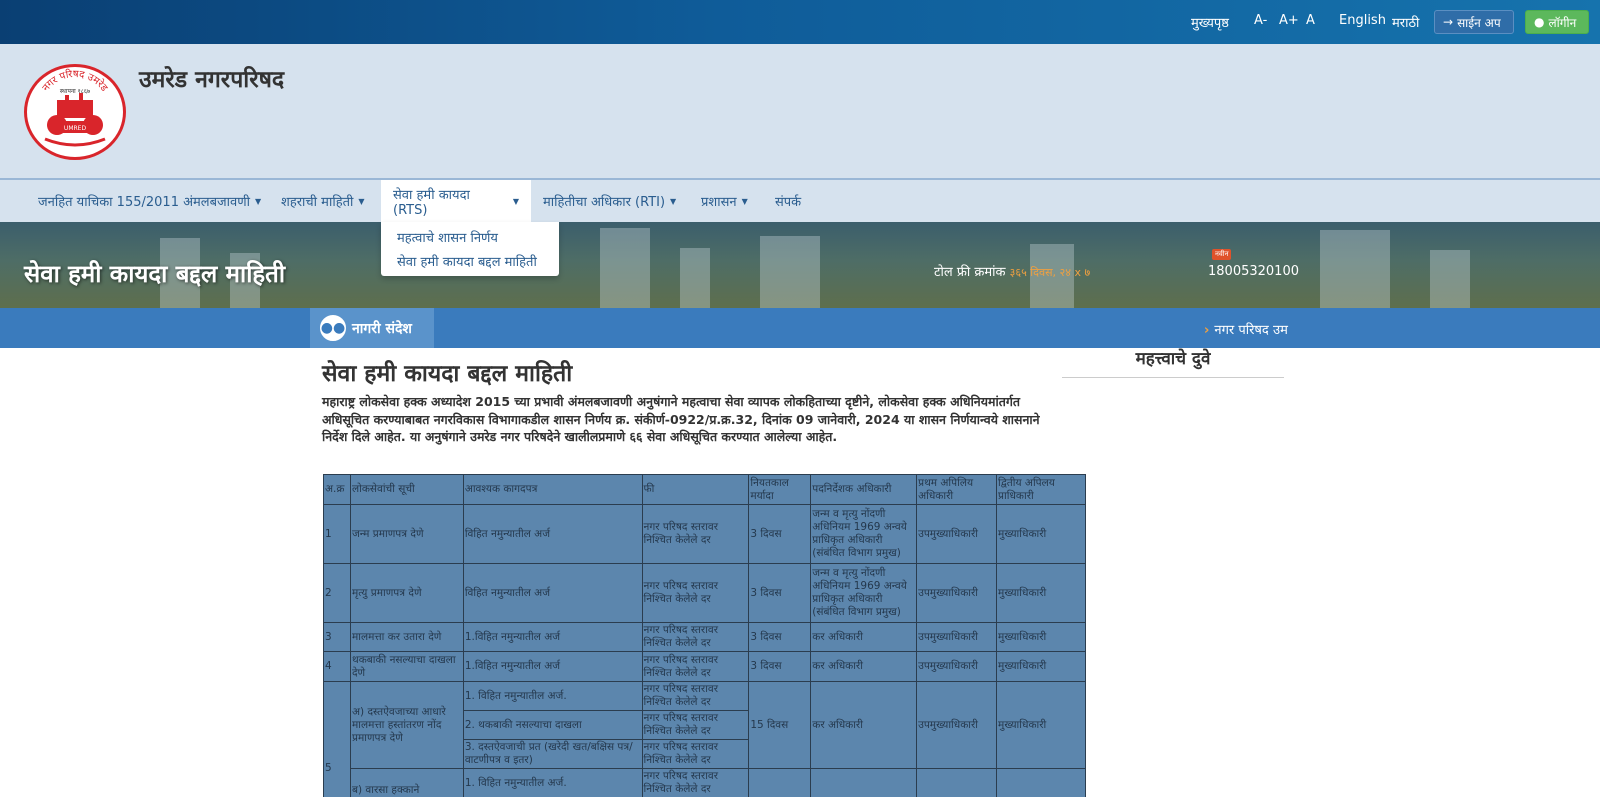  What do you see at coordinates (337, 739) in the screenshot?
I see `cell-no: 5` at bounding box center [337, 739].